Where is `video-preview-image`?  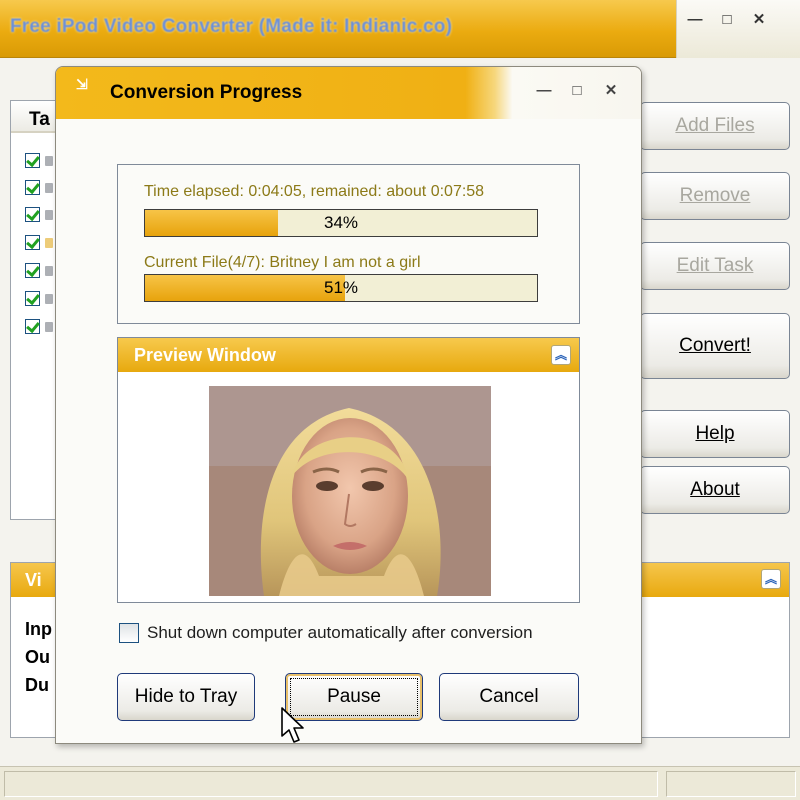 video-preview-image is located at coordinates (350, 491).